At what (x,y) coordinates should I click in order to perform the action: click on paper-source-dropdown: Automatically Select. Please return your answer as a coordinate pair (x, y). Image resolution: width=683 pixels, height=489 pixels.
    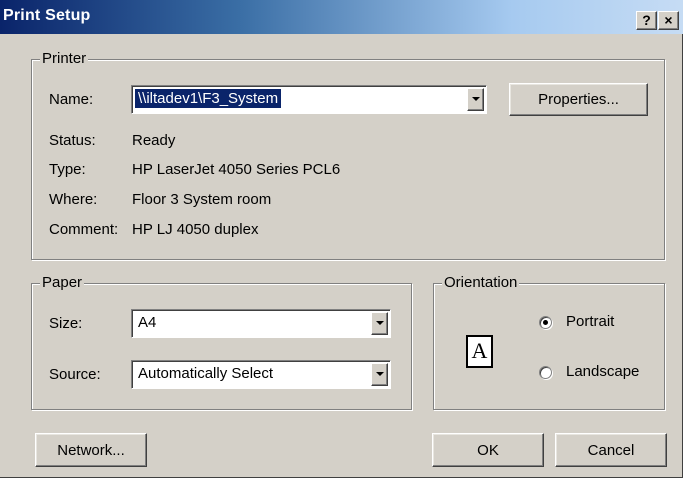
    Looking at the image, I should click on (261, 374).